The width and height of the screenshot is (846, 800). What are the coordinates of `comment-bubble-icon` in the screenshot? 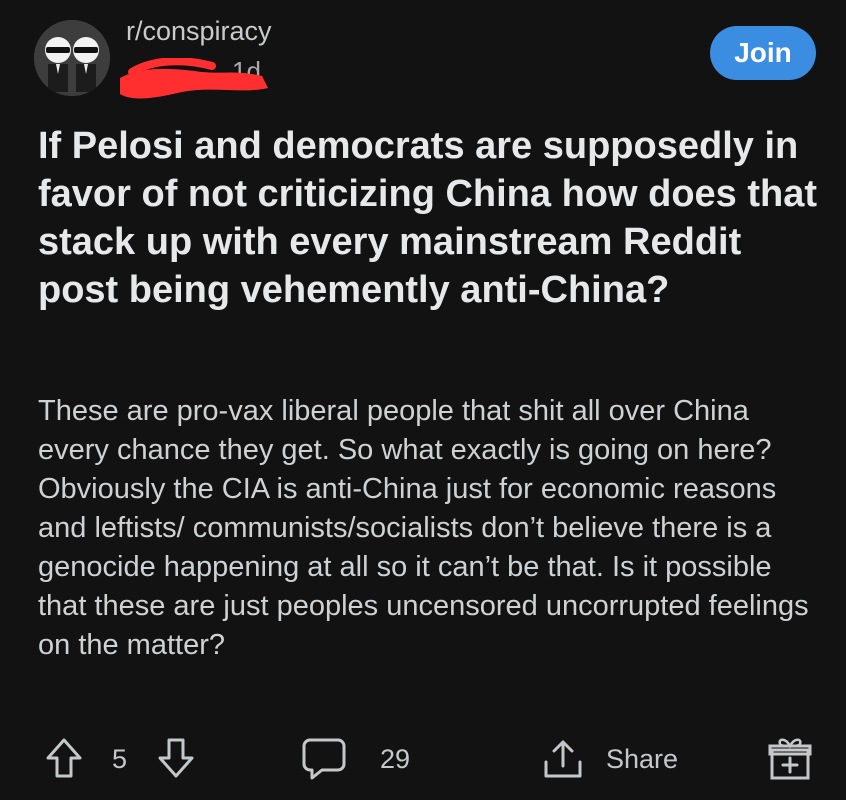 It's located at (324, 759).